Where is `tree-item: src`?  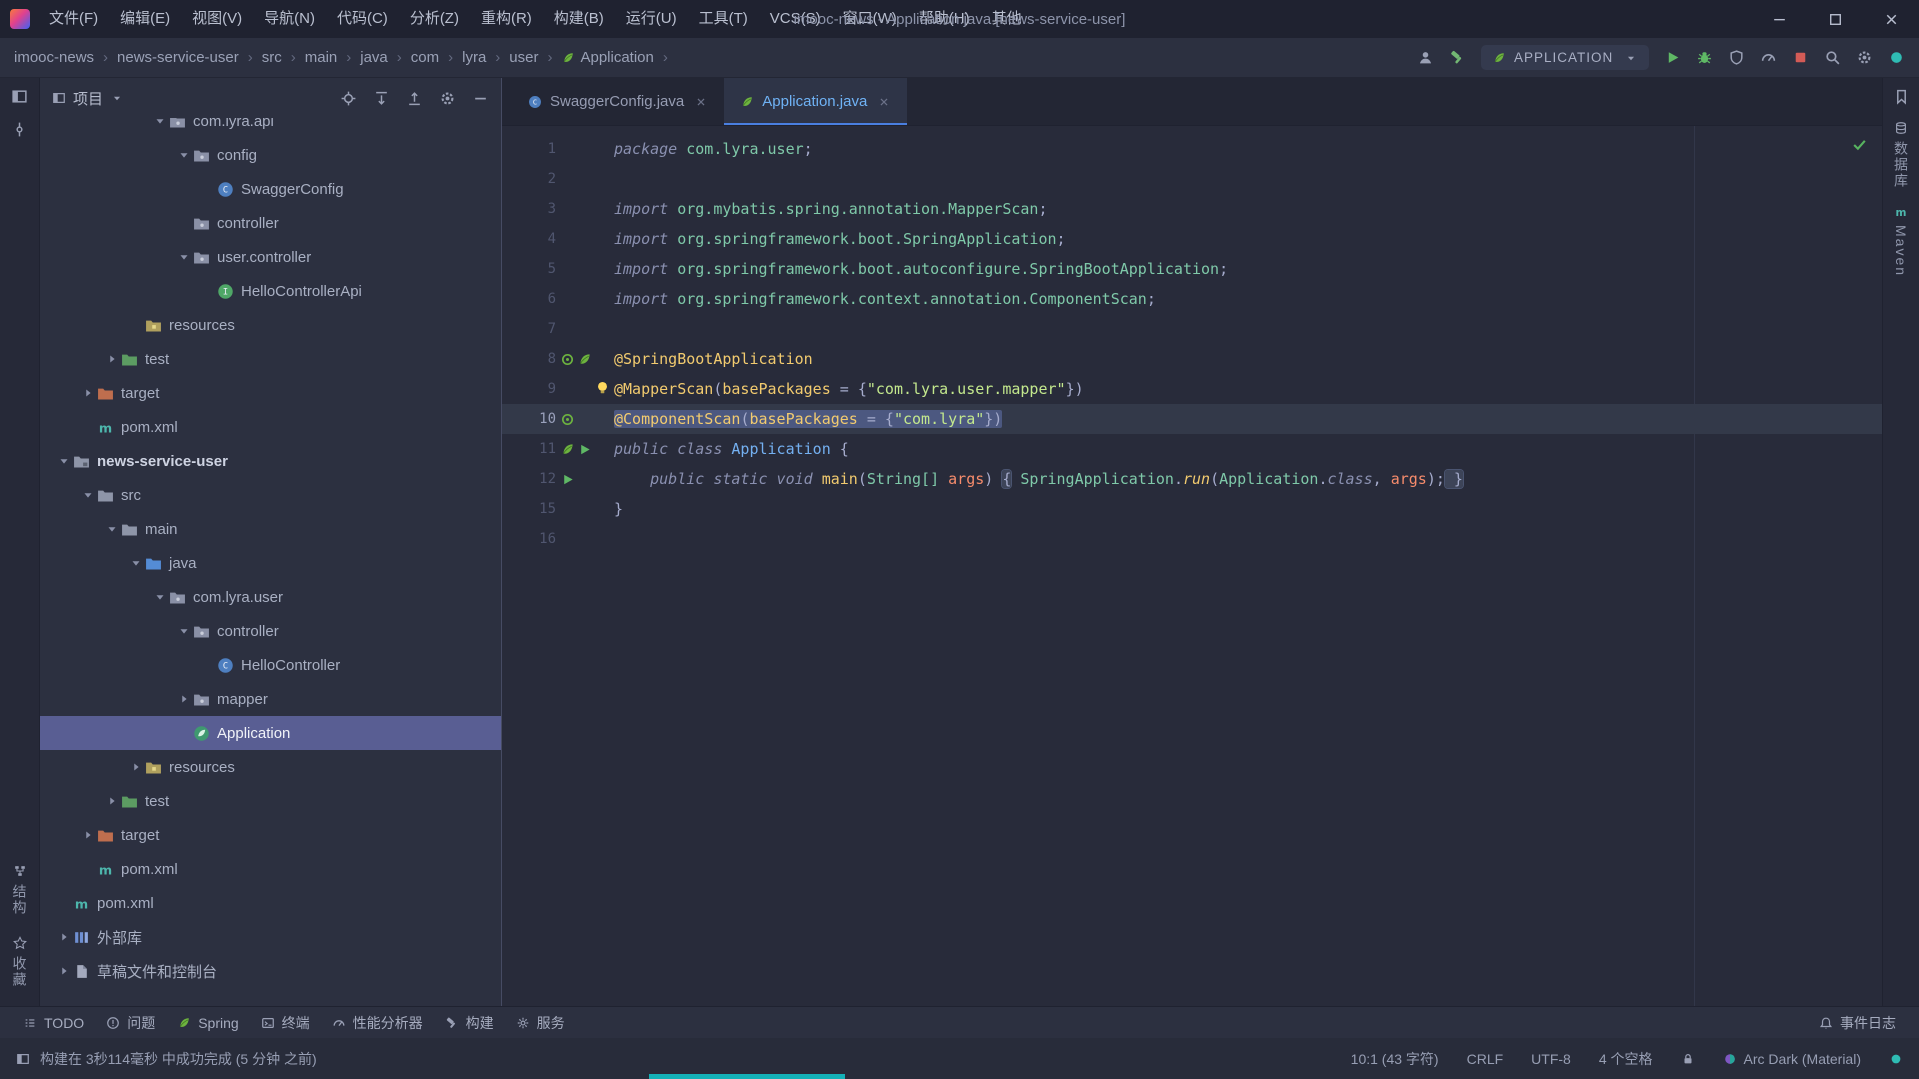 tree-item: src is located at coordinates (270, 495).